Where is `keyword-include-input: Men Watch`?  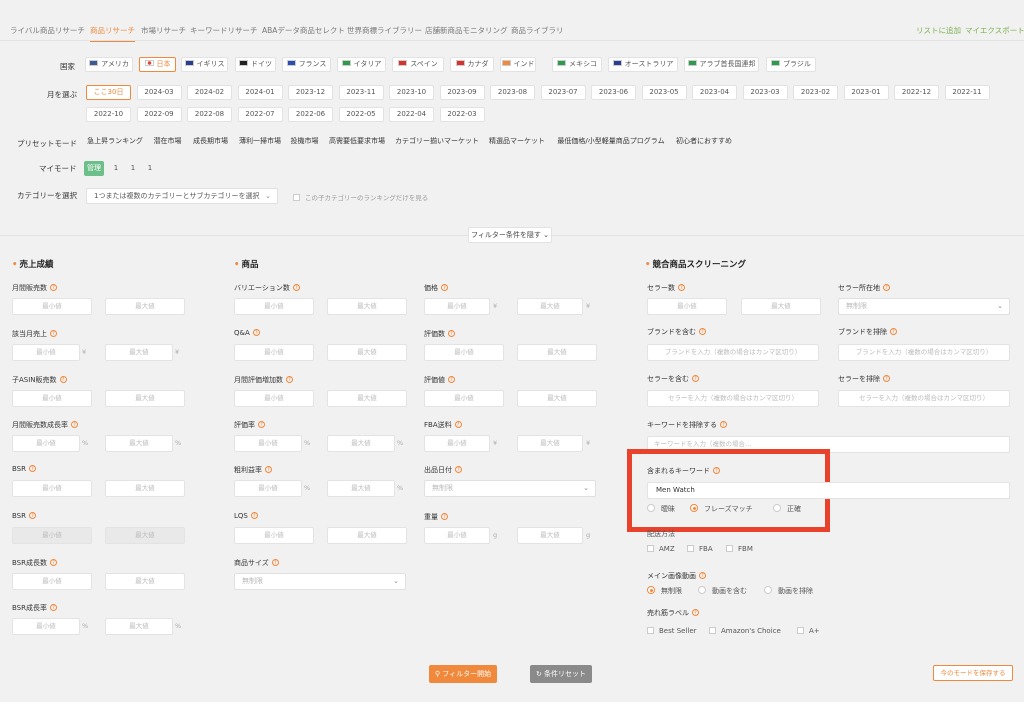
keyword-include-input: Men Watch is located at coordinates (735, 490).